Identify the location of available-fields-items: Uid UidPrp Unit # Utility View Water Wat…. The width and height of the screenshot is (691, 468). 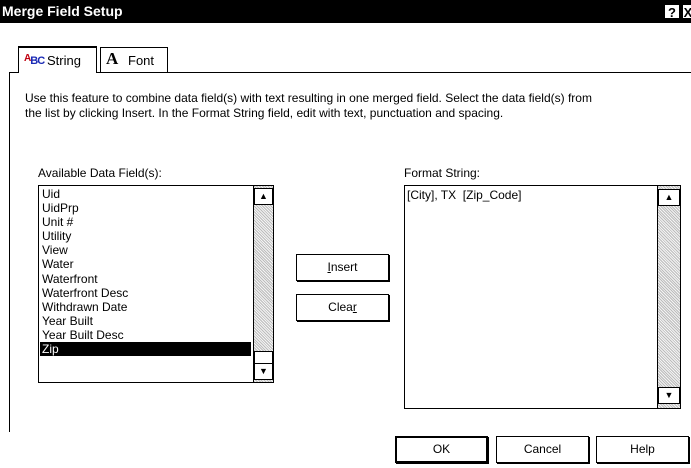
(145, 272).